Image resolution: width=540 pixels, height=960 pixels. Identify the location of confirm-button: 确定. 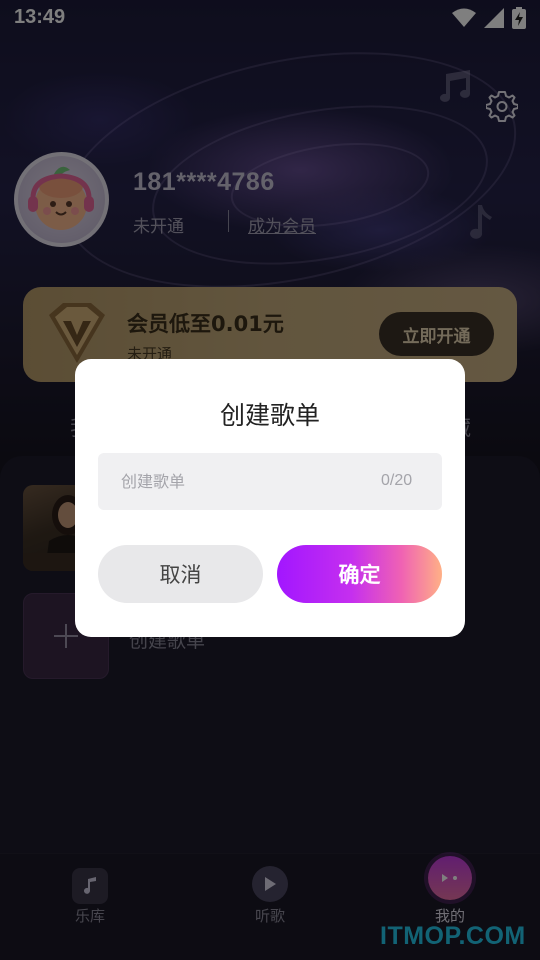
(359, 574).